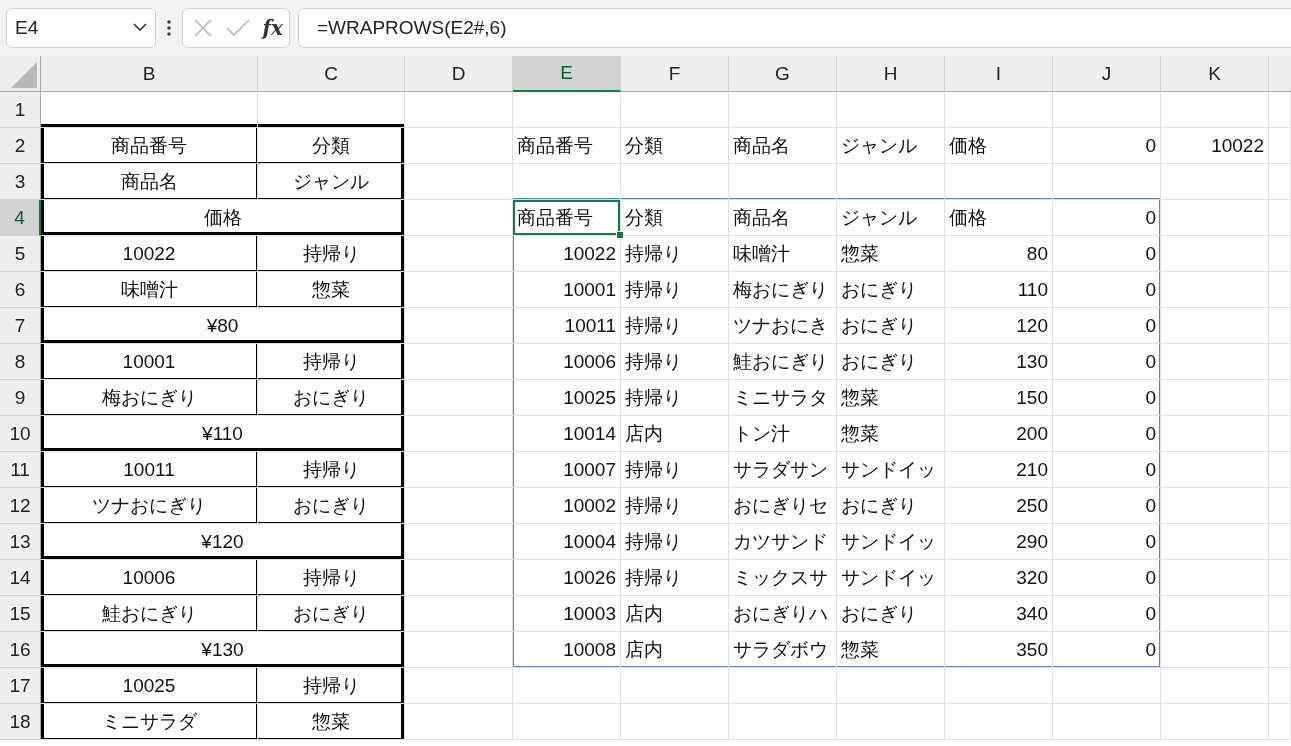 Image resolution: width=1291 pixels, height=746 pixels. Describe the element at coordinates (149, 74) in the screenshot. I see `column-header: B` at that location.